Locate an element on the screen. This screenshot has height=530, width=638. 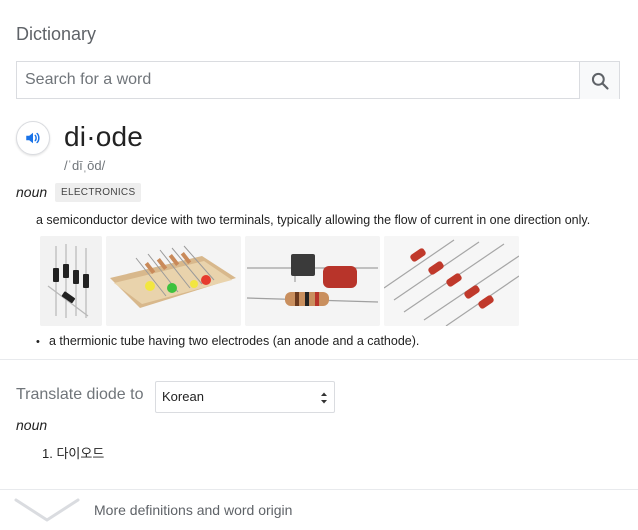
translation-part-of-speech: noun is located at coordinates (32, 425).